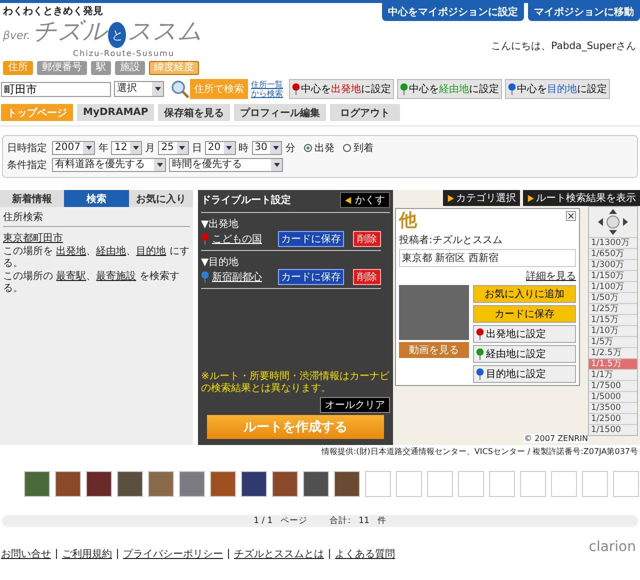 Image resolution: width=640 pixels, height=580 pixels. Describe the element at coordinates (613, 407) in the screenshot. I see `zoom-level: 1/3500` at that location.